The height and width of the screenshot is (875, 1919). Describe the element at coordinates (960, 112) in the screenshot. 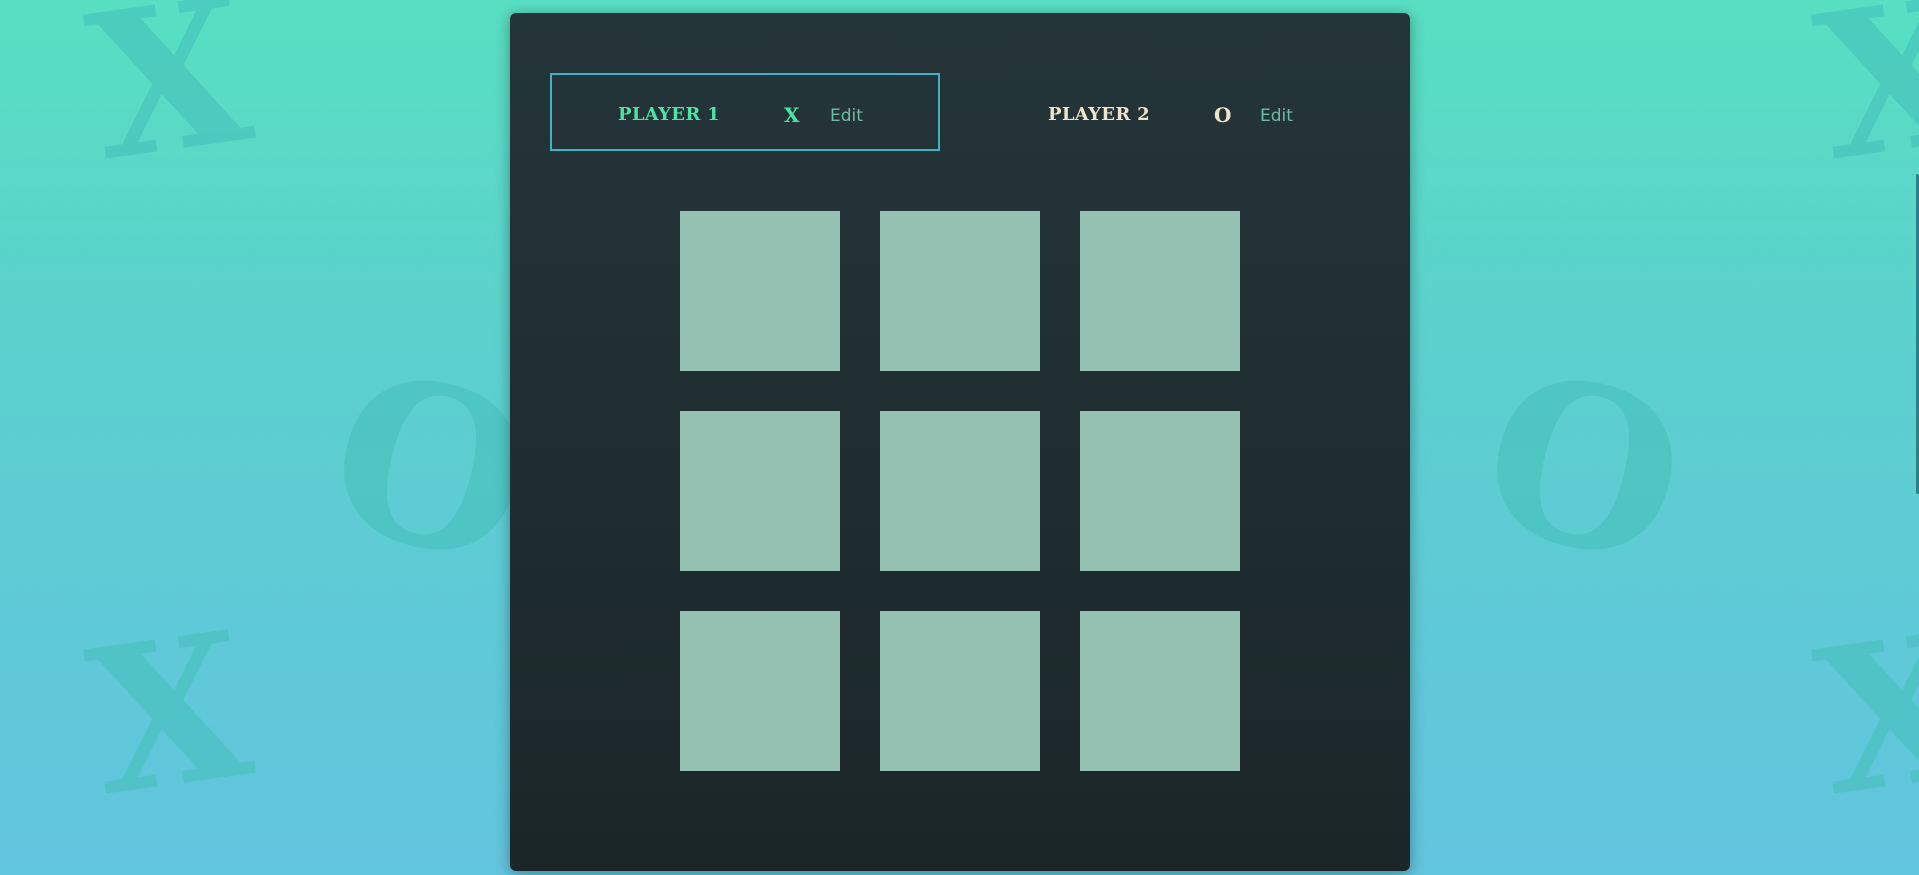

I see `players-bar: PLAYER 1 X Edit PLAYER 2 O Edit` at that location.